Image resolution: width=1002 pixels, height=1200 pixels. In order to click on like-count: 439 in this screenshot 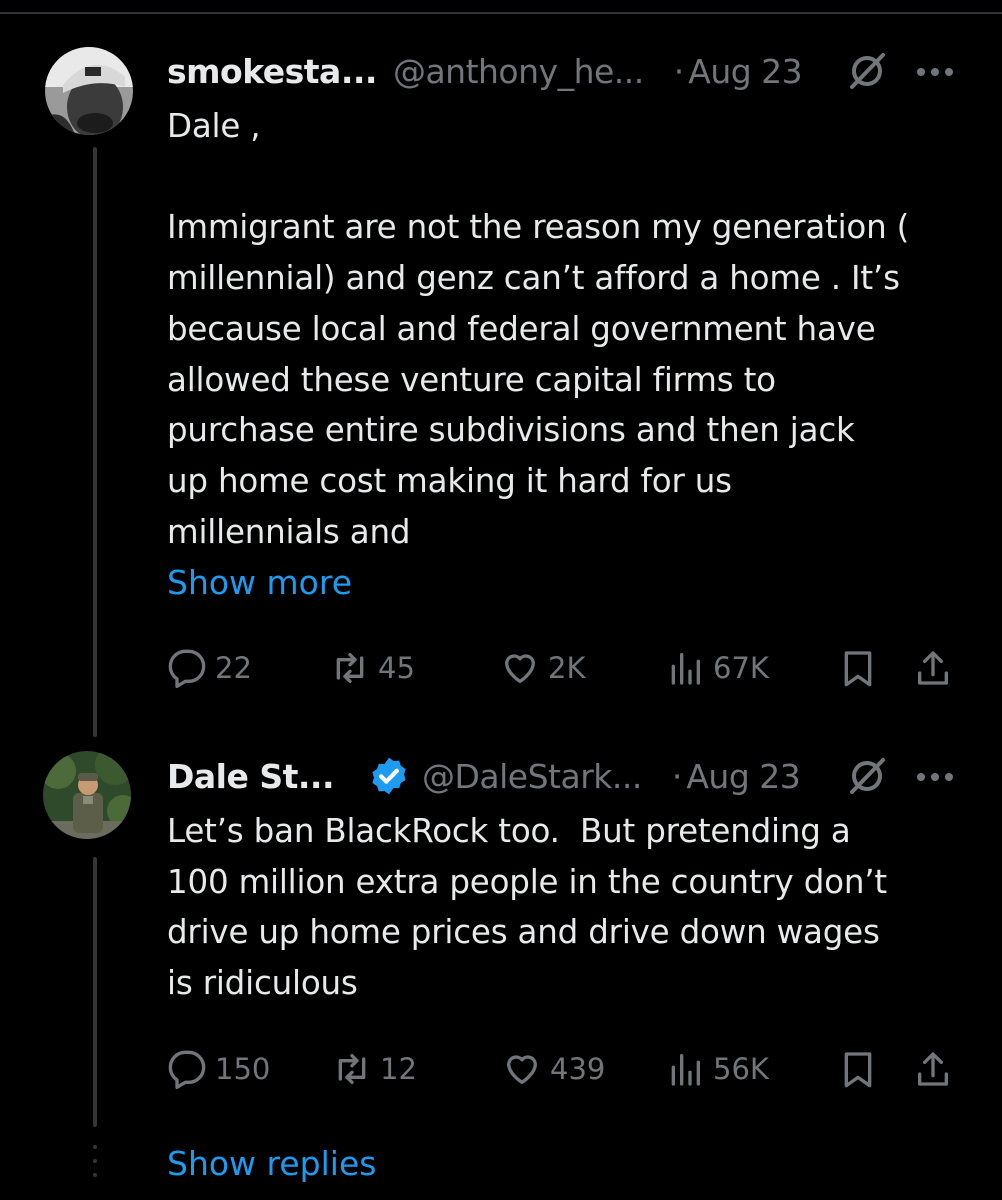, I will do `click(578, 1069)`.